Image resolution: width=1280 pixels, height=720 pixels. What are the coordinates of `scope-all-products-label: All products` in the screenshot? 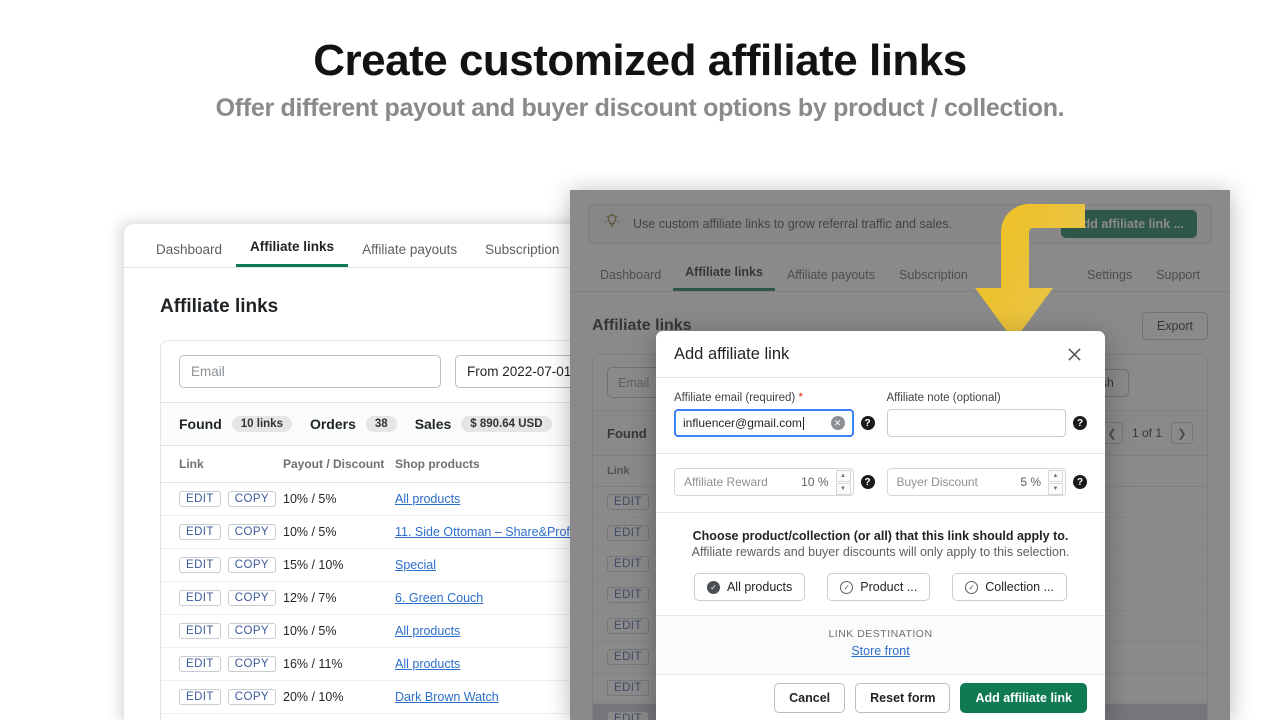 It's located at (759, 587).